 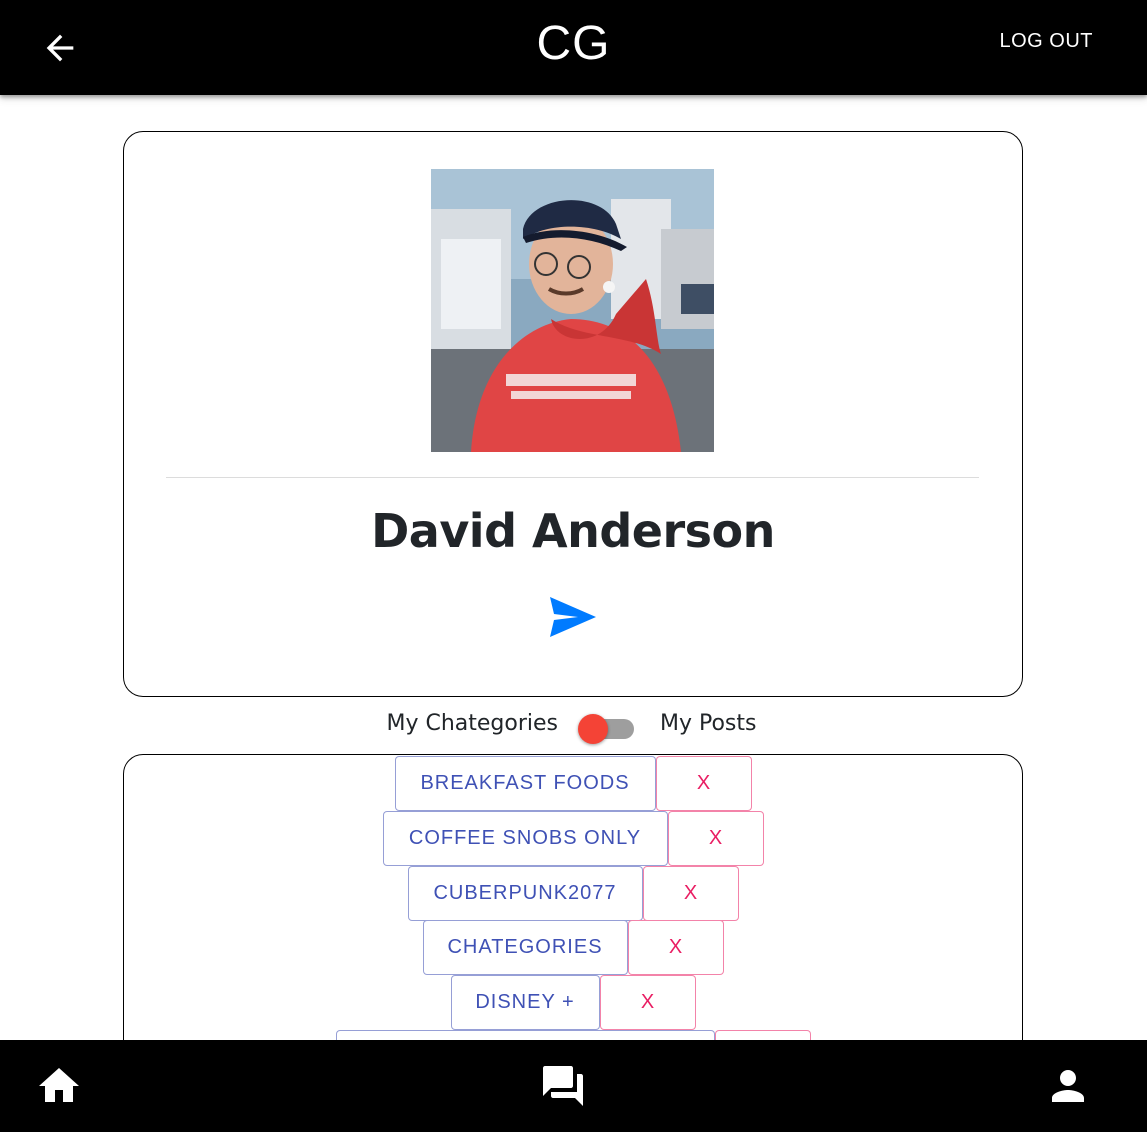 I want to click on list-item: BREAKFAST FOODS X, so click(x=573, y=783).